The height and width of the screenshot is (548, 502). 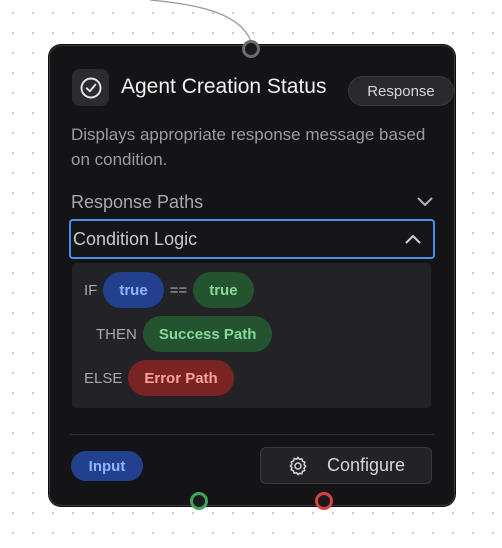 What do you see at coordinates (251, 49) in the screenshot?
I see `input-connection-handle` at bounding box center [251, 49].